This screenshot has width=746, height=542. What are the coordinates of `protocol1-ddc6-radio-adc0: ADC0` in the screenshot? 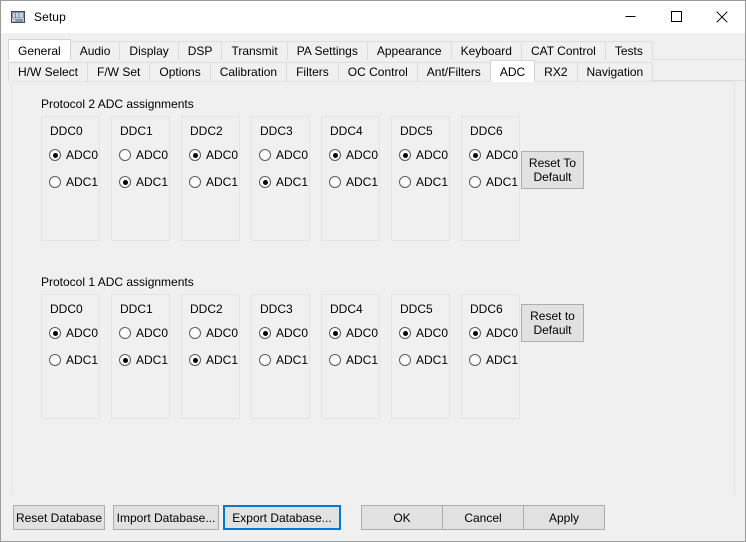 It's located at (493, 333).